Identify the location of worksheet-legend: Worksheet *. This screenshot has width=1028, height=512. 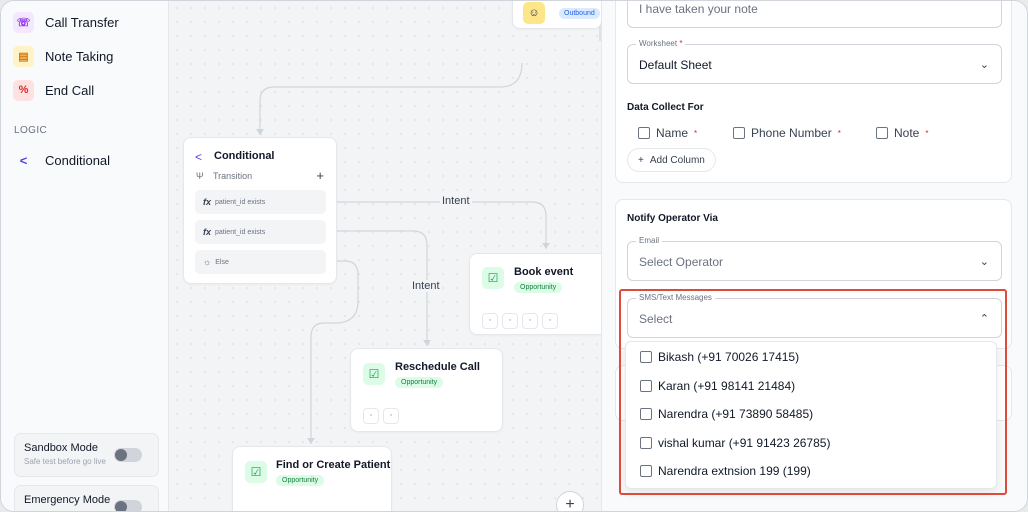
(661, 43).